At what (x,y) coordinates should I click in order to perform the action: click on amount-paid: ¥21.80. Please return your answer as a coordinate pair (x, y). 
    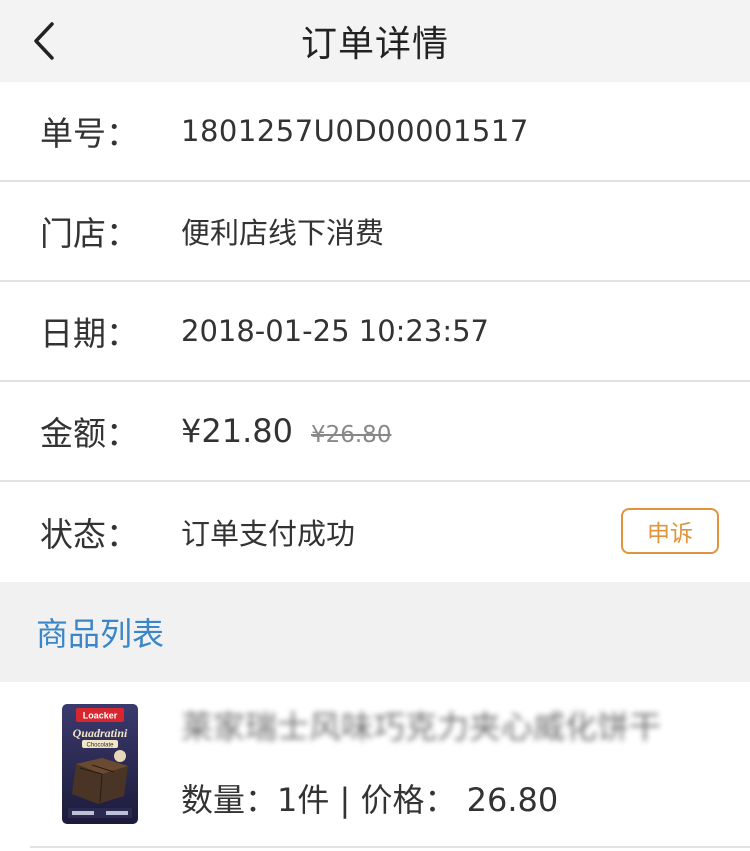
    Looking at the image, I should click on (237, 431).